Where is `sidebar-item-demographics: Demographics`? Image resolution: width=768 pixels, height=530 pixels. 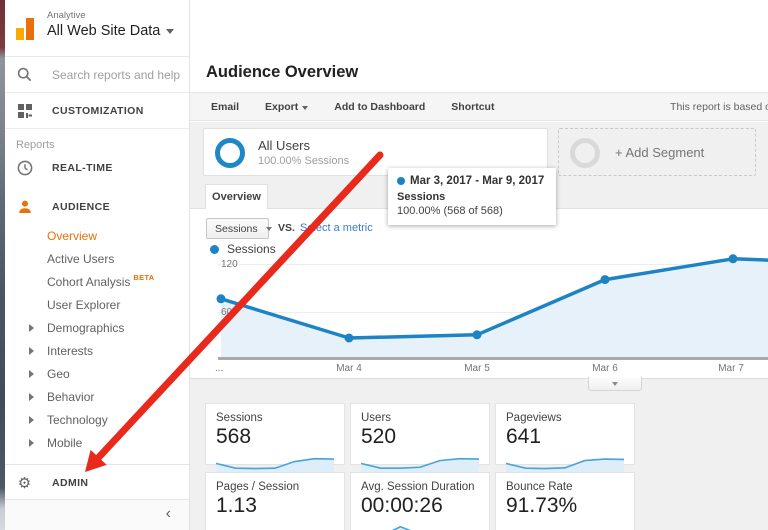
sidebar-item-demographics: Demographics is located at coordinates (97, 327).